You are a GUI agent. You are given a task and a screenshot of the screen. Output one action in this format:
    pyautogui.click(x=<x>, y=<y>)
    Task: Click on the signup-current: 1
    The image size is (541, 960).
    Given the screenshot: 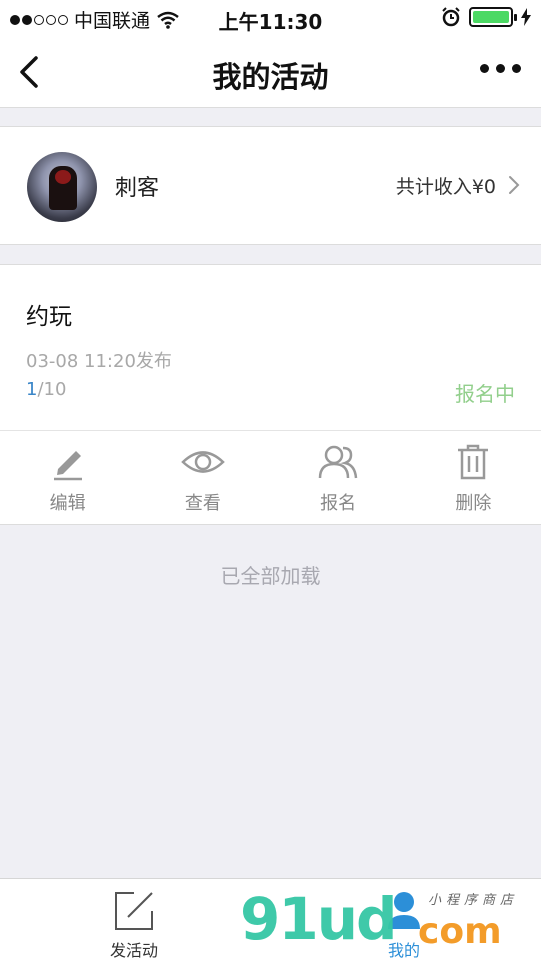 What is the action you would take?
    pyautogui.click(x=32, y=389)
    